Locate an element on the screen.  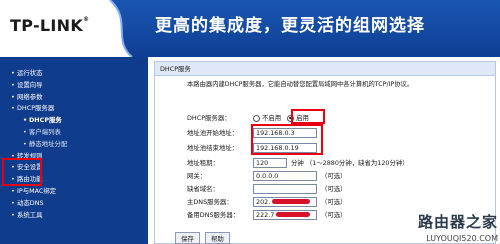
gateway-row: 网关： 0.0.0.0 （可选） is located at coordinates (267, 175).